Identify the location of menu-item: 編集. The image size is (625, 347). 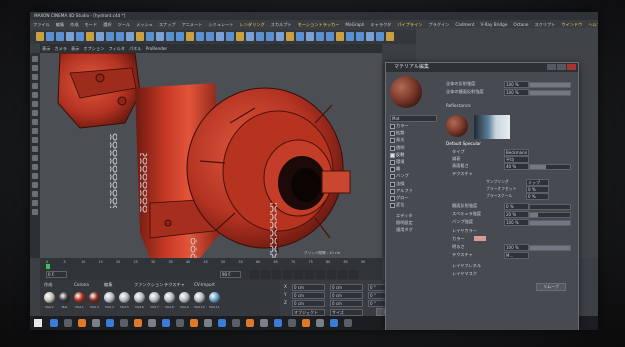
(60, 24).